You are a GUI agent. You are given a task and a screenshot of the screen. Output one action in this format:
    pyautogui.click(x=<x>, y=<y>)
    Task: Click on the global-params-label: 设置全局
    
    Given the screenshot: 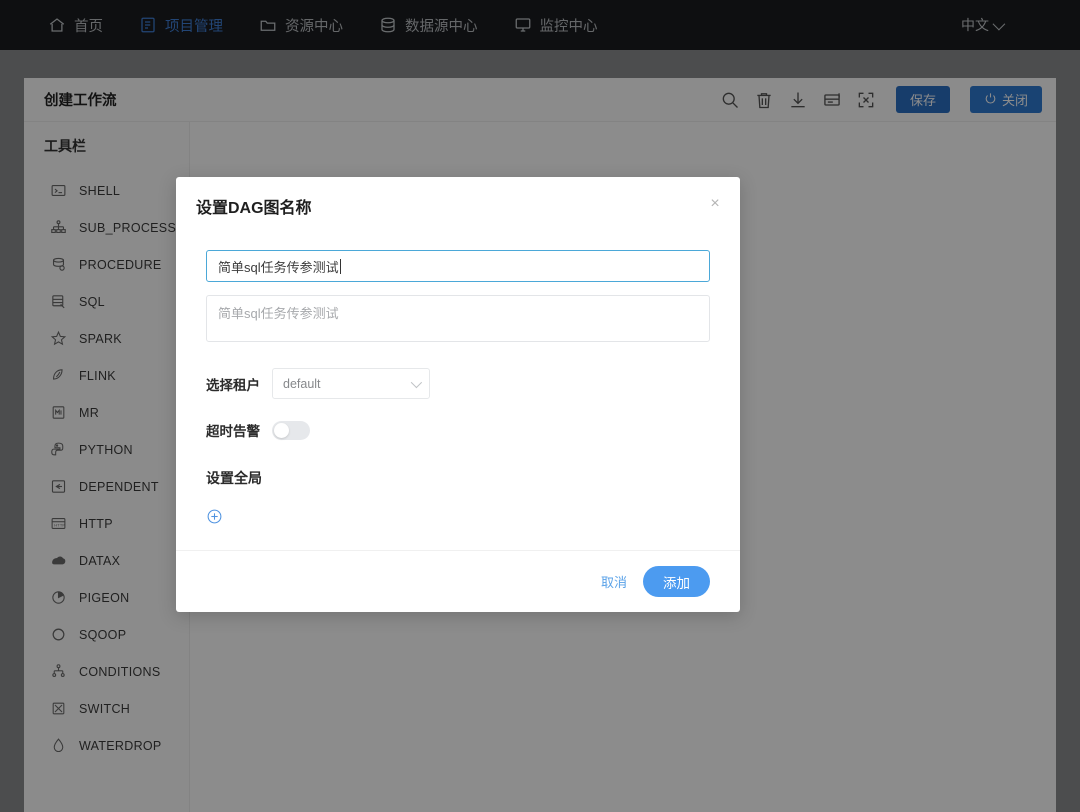 What is the action you would take?
    pyautogui.click(x=234, y=478)
    